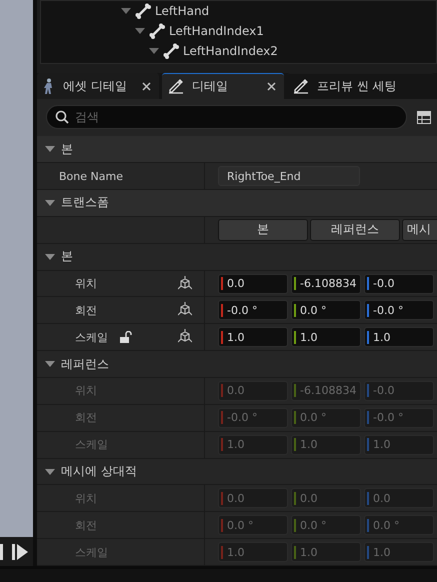 This screenshot has height=582, width=437. Describe the element at coordinates (237, 257) in the screenshot. I see `group-header: 본` at that location.